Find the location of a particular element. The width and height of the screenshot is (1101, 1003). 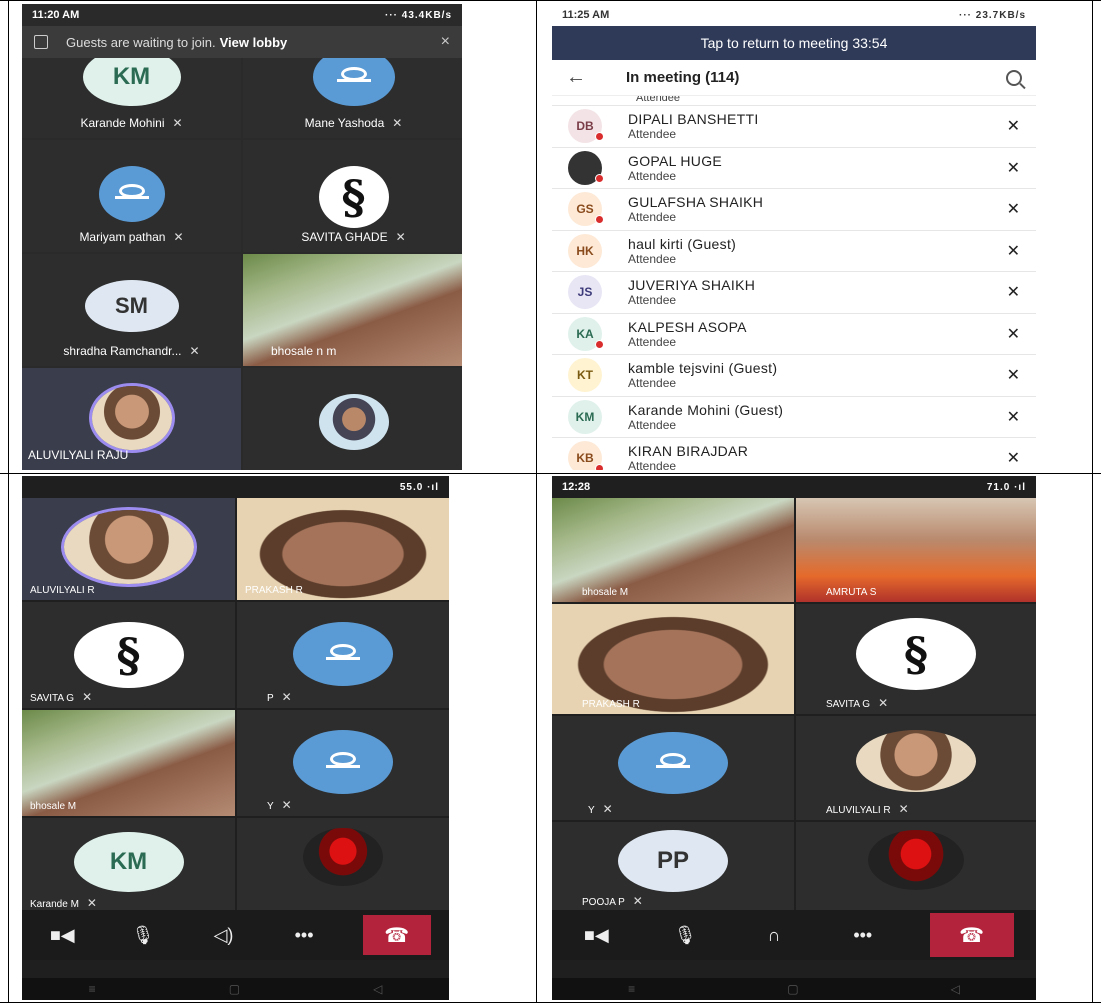

participant-name: SAVITA G ✕ is located at coordinates (61, 697).